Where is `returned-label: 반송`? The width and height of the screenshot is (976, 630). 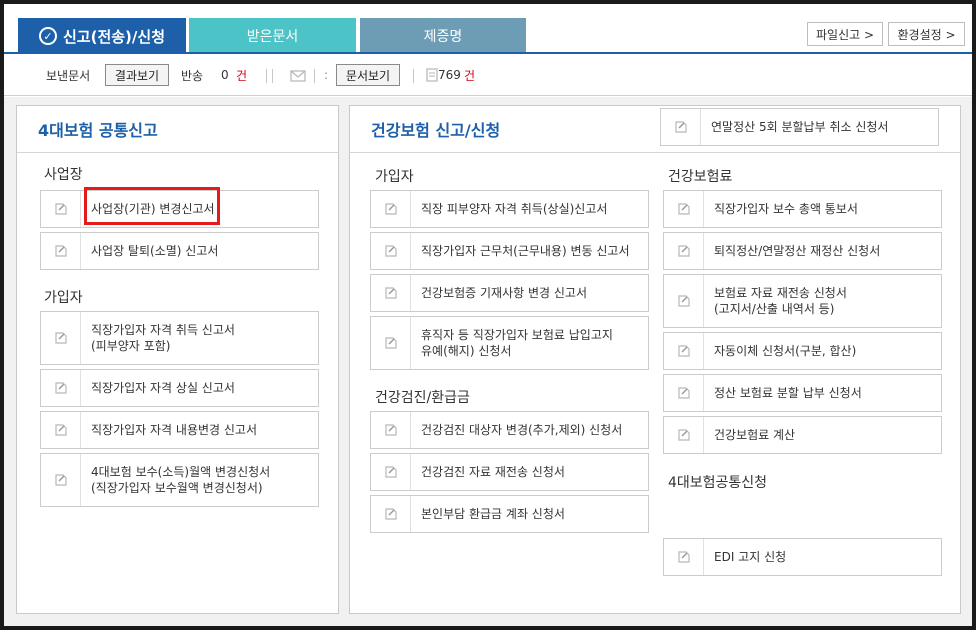 returned-label: 반송 is located at coordinates (192, 75).